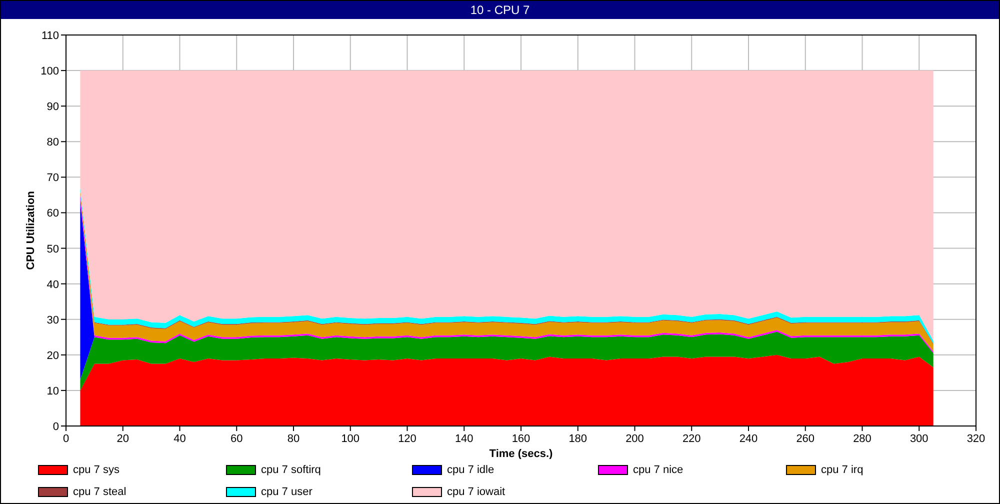 The image size is (1000, 504). I want to click on y-tick-label: 60, so click(52, 214).